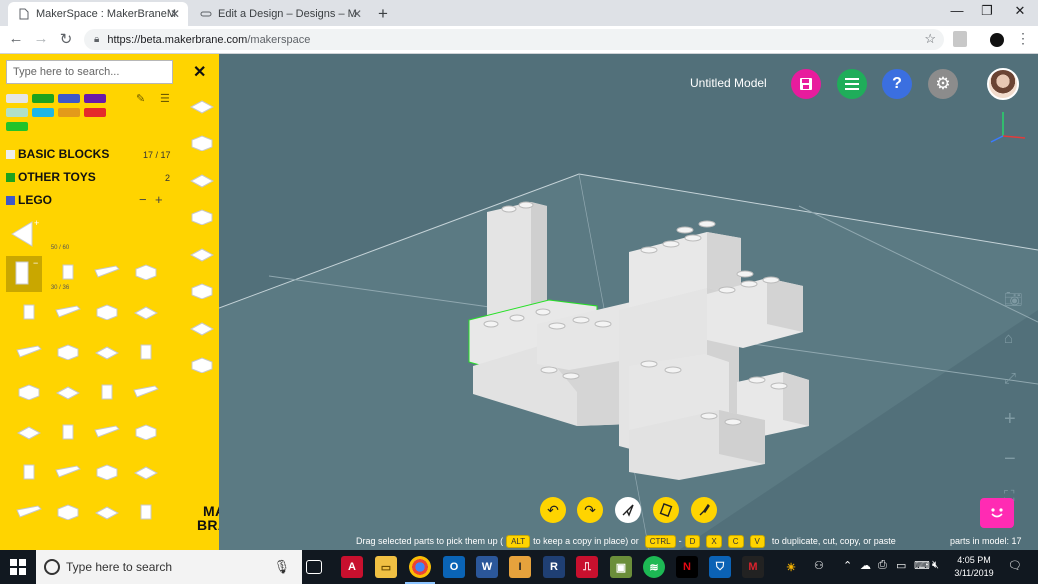  Describe the element at coordinates (57, 154) in the screenshot. I see `category-basic-blocks: BASIC BLOCKS` at that location.